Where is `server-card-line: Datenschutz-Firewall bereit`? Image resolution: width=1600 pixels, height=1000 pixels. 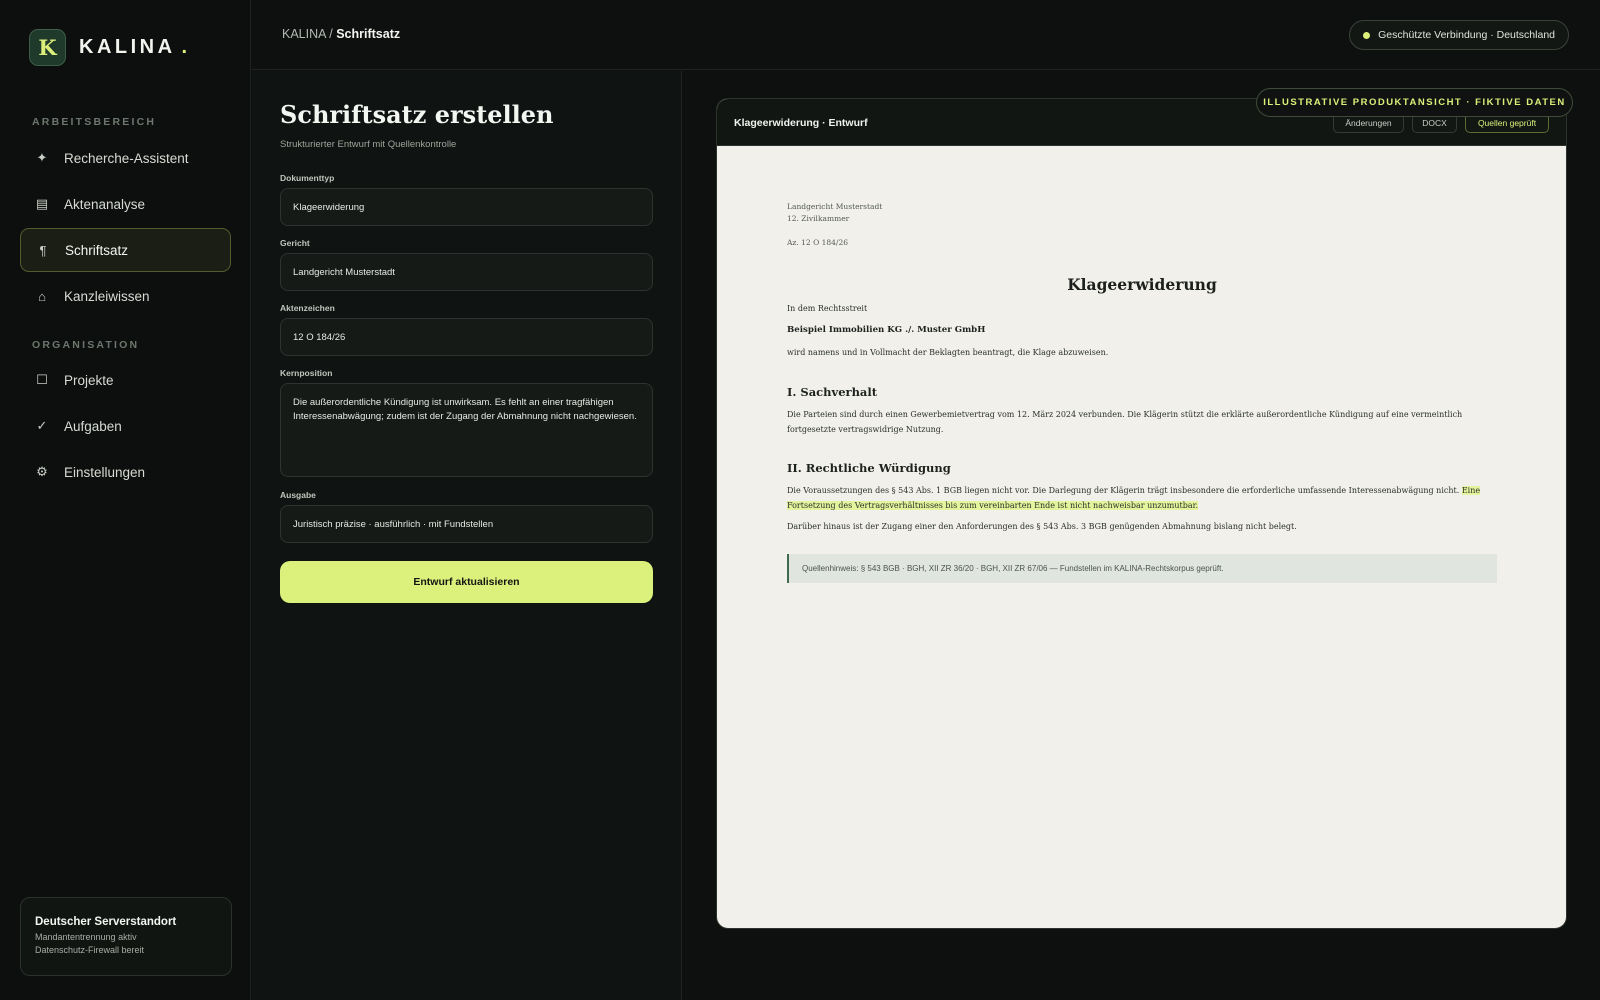 server-card-line: Datenschutz-Firewall bereit is located at coordinates (90, 950).